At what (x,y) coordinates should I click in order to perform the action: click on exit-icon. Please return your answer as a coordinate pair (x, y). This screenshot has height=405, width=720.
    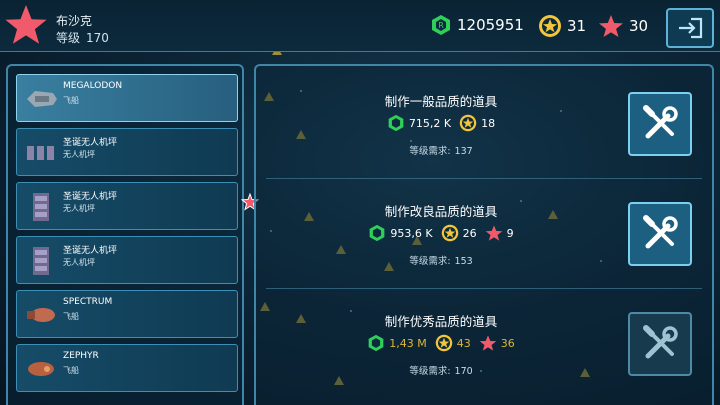
    Looking at the image, I should click on (691, 28).